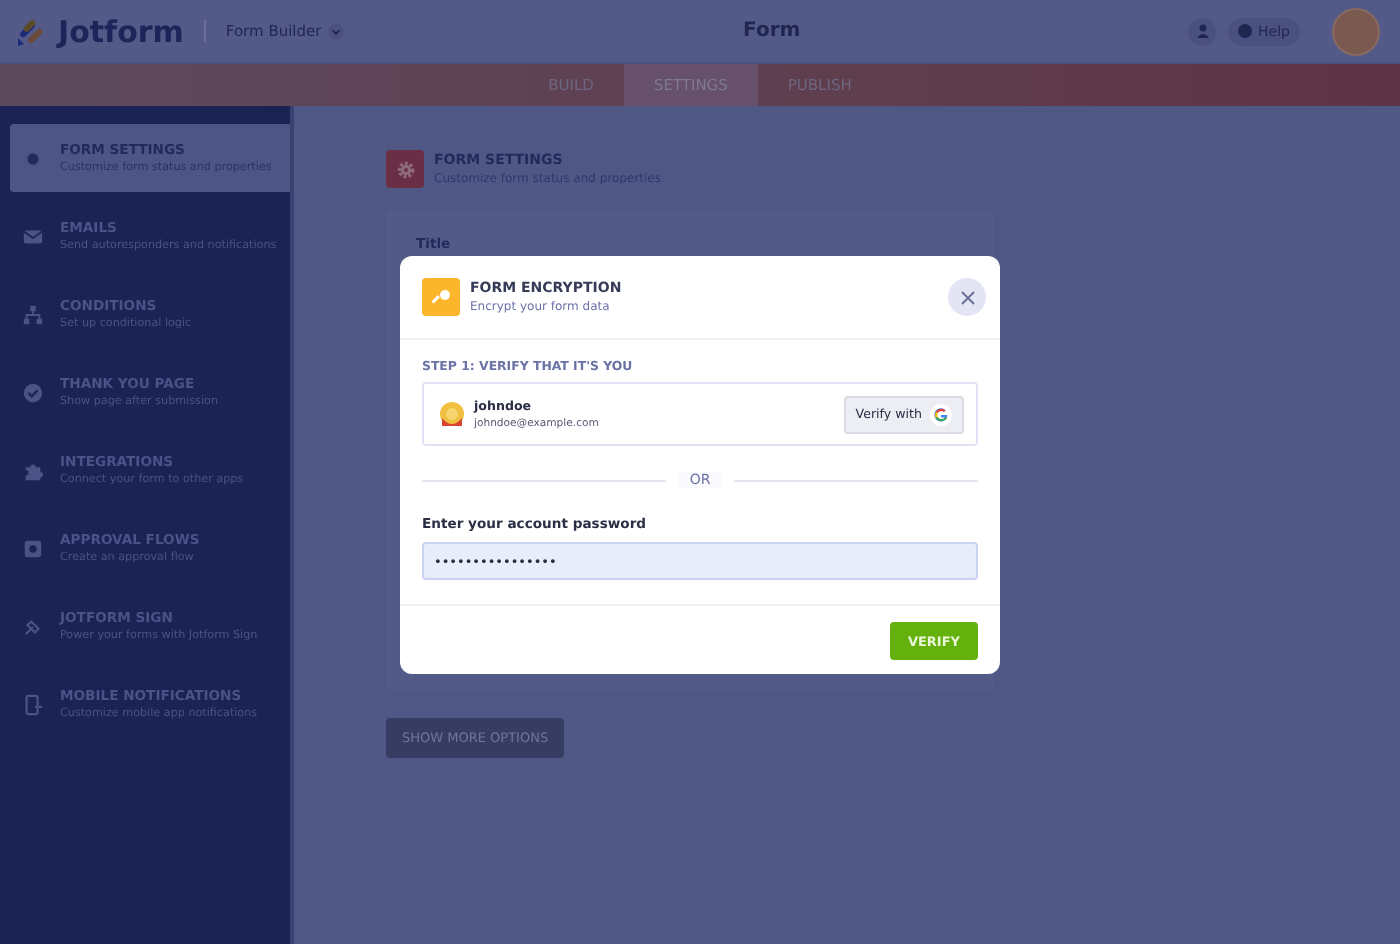 The height and width of the screenshot is (944, 1400). I want to click on pen-icon, so click(33, 626).